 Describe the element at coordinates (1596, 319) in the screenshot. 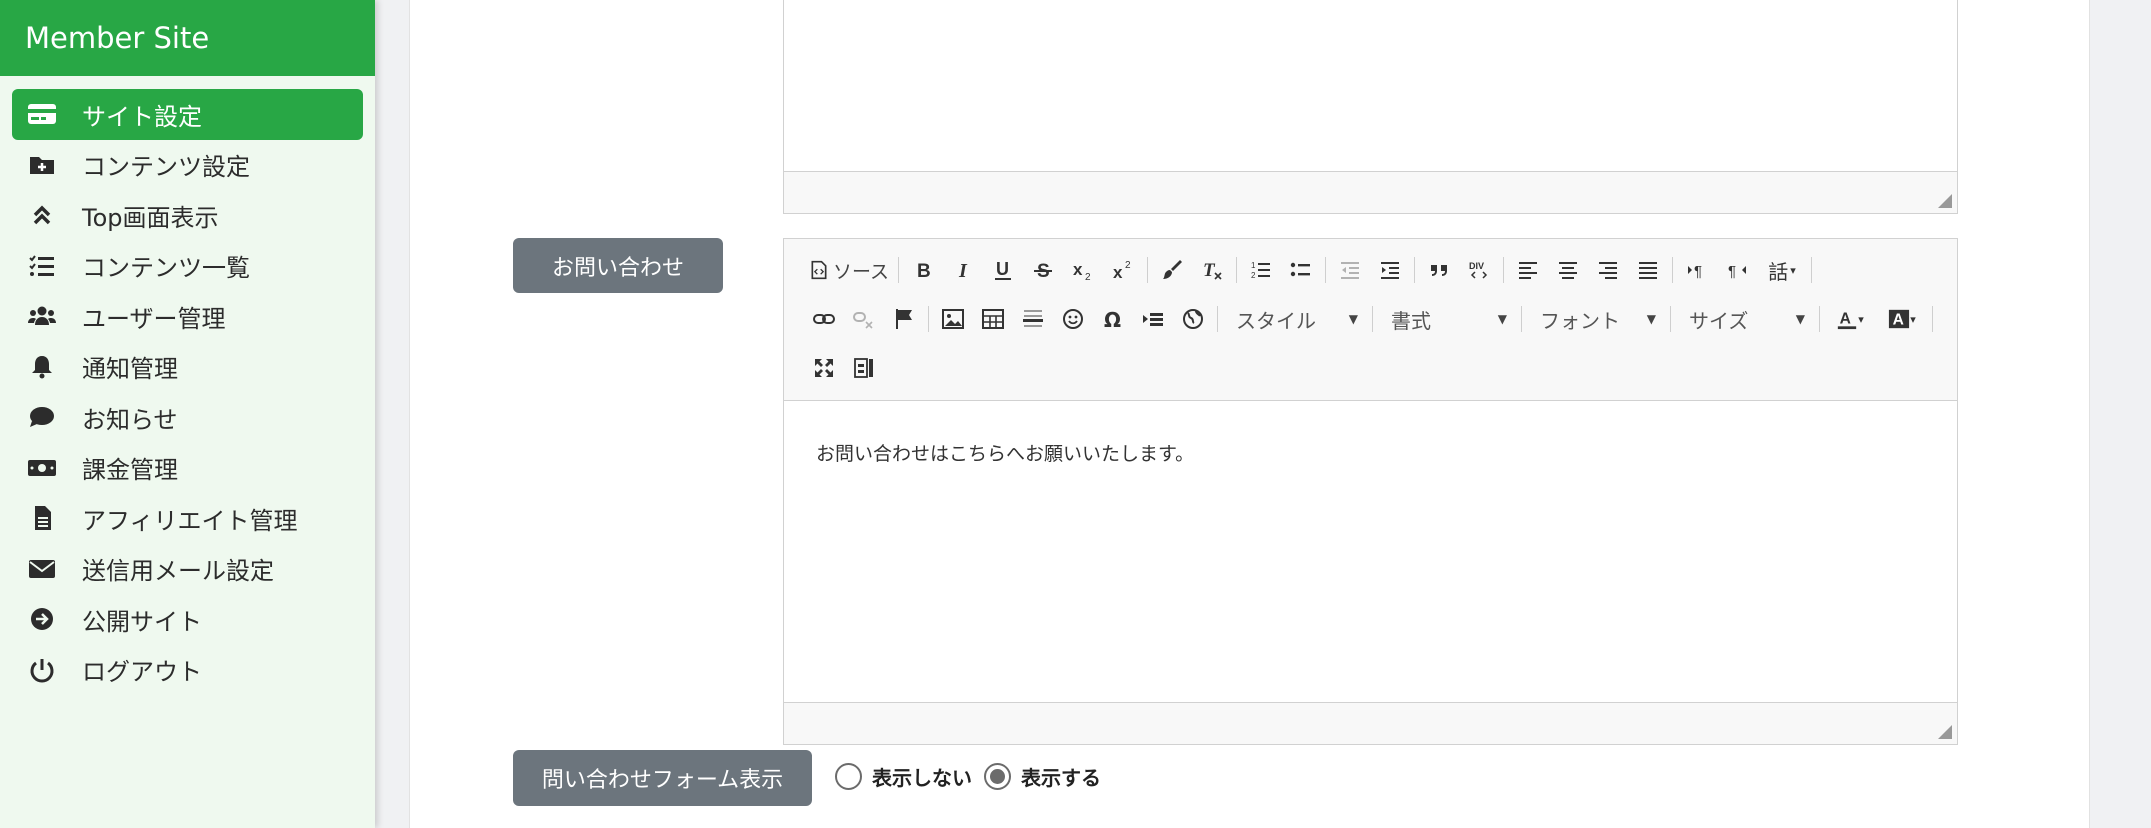

I see `font-select: フォント ▼` at that location.